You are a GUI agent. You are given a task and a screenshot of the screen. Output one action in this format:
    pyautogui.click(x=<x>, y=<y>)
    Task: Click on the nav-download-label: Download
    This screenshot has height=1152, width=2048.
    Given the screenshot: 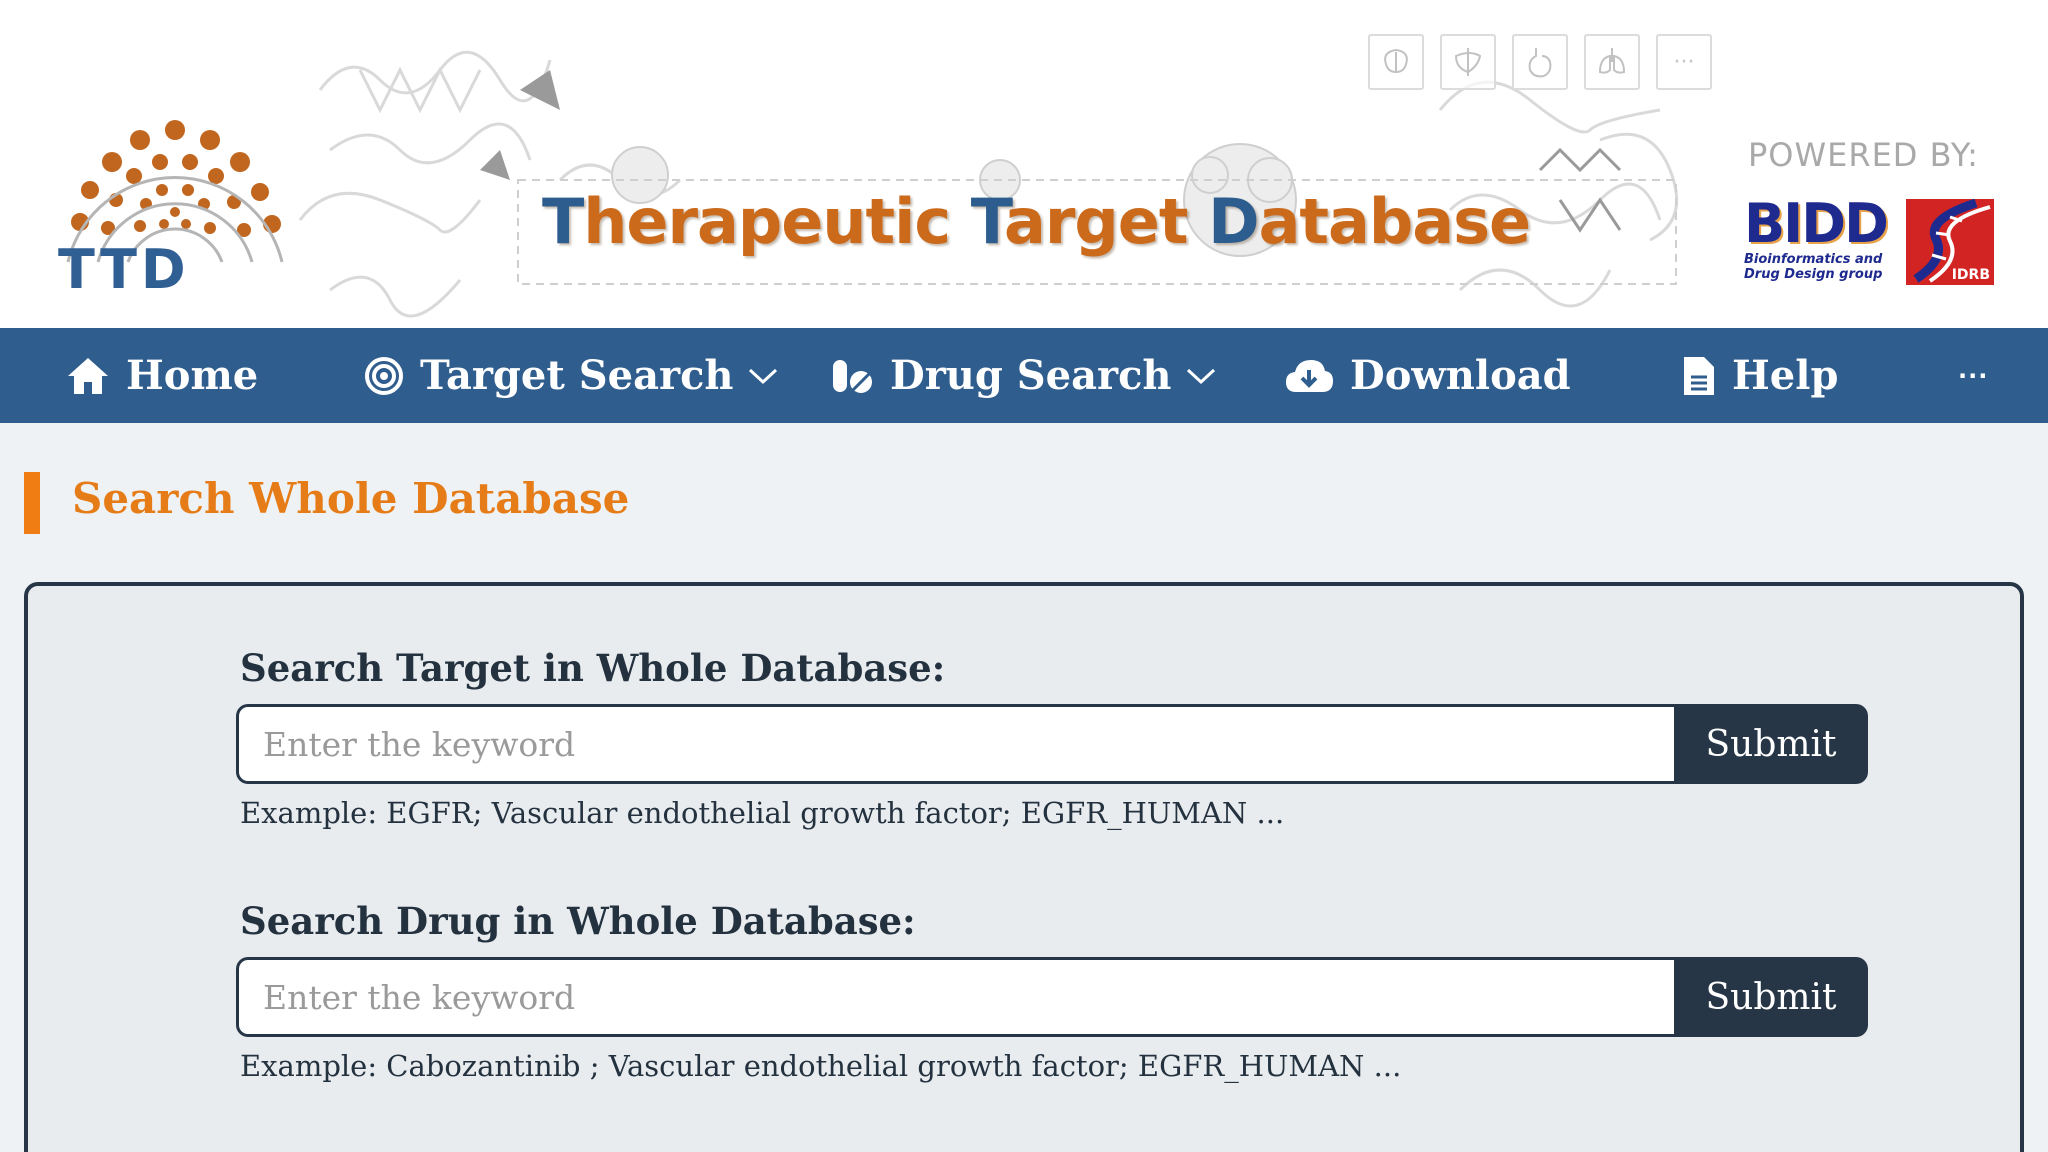 What is the action you would take?
    pyautogui.click(x=1460, y=375)
    